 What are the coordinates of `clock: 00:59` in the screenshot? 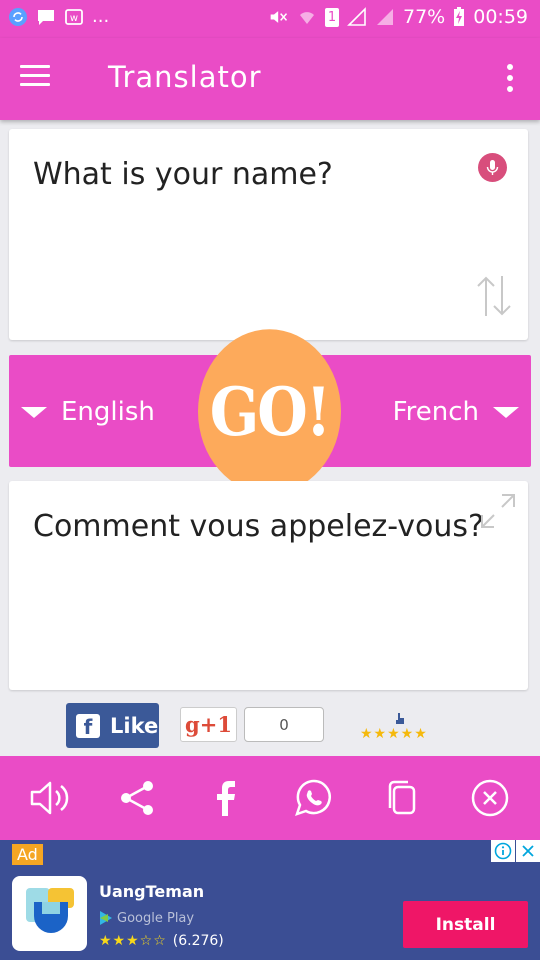 It's located at (500, 17).